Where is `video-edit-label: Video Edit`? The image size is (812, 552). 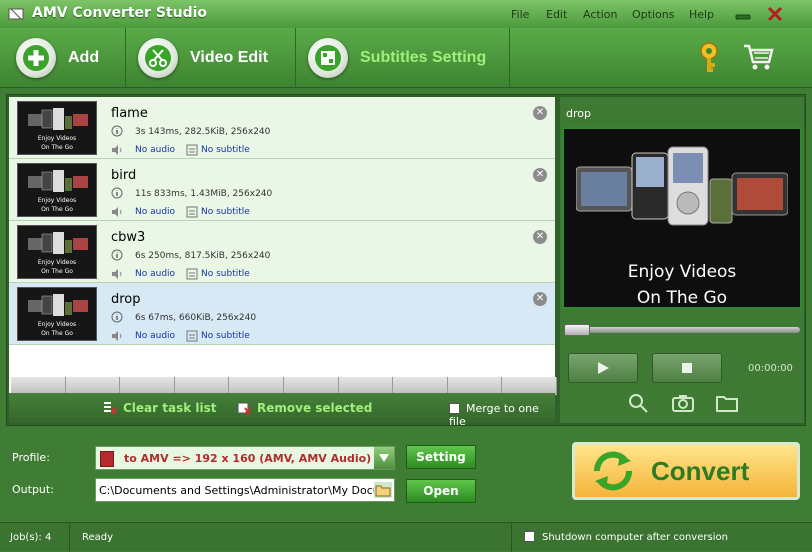 video-edit-label: Video Edit is located at coordinates (229, 57).